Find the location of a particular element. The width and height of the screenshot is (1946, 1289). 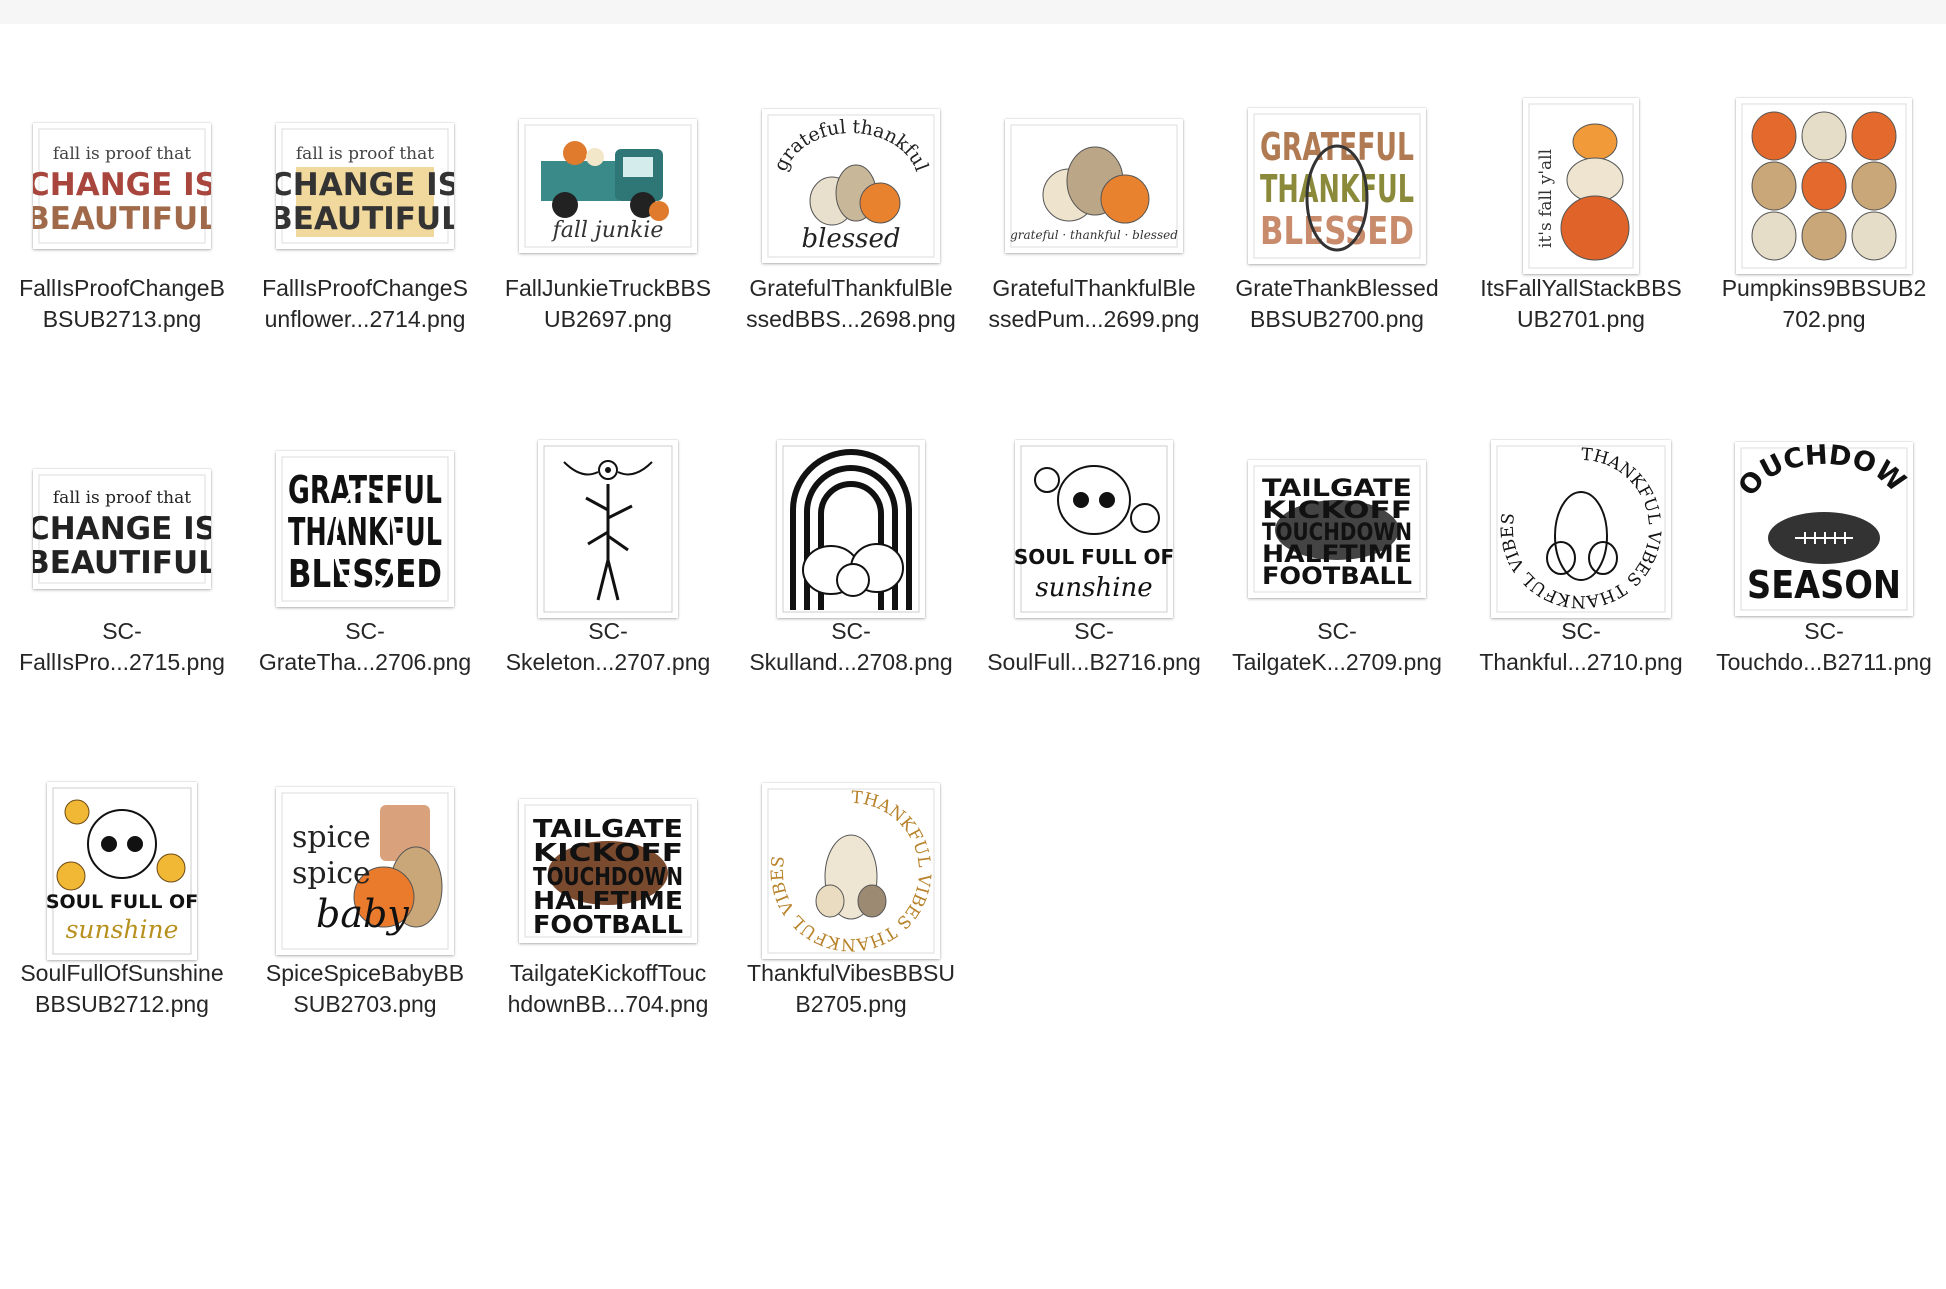

file-name: GratefulThankfulBle ssedBBS...2698.png is located at coordinates (851, 303).